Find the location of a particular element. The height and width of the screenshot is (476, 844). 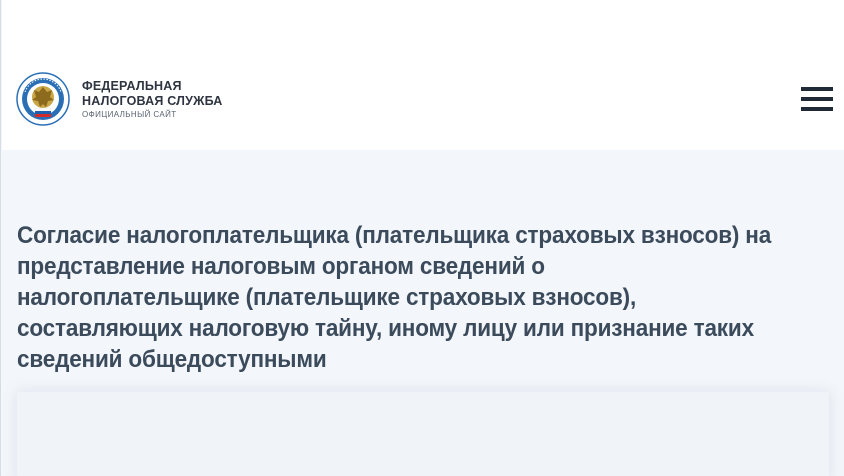

menu-bar-middle is located at coordinates (817, 99).